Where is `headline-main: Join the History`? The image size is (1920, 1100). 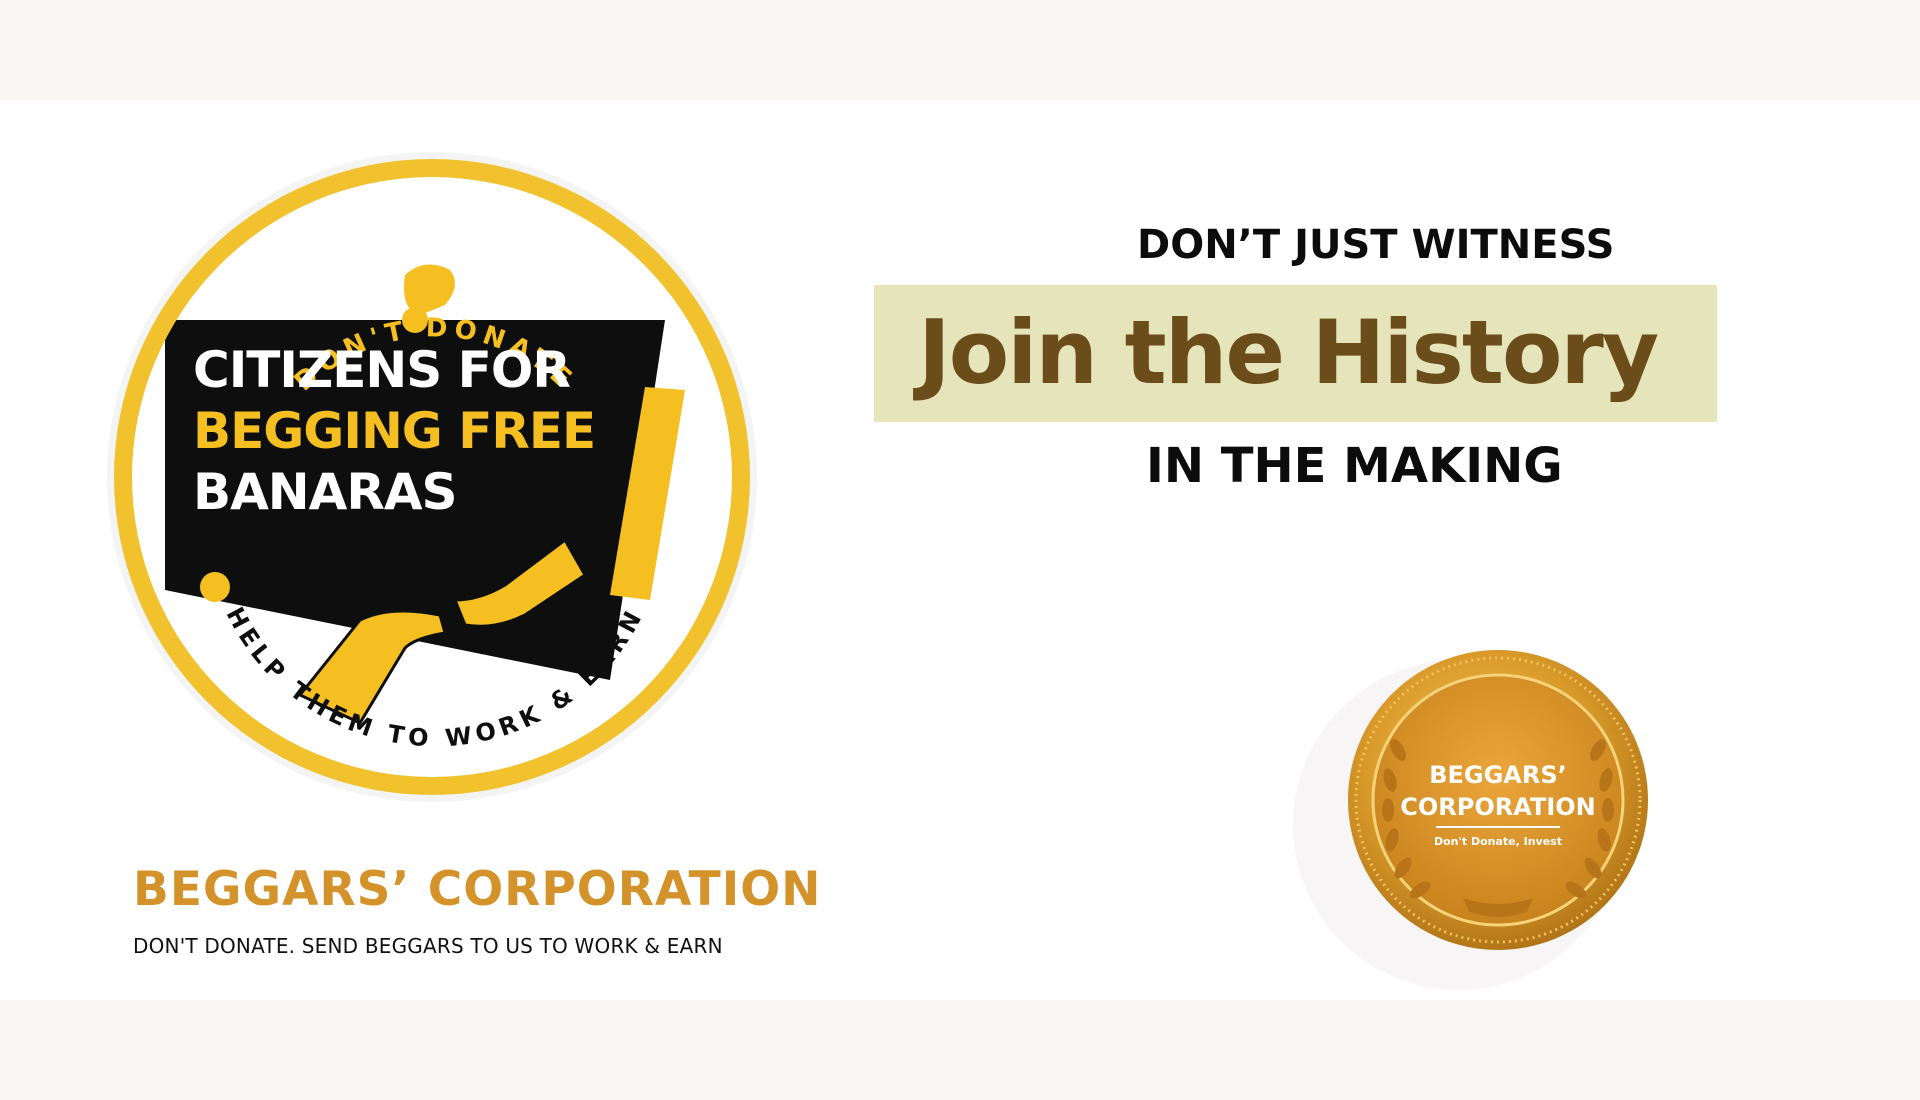 headline-main: Join the History is located at coordinates (1288, 352).